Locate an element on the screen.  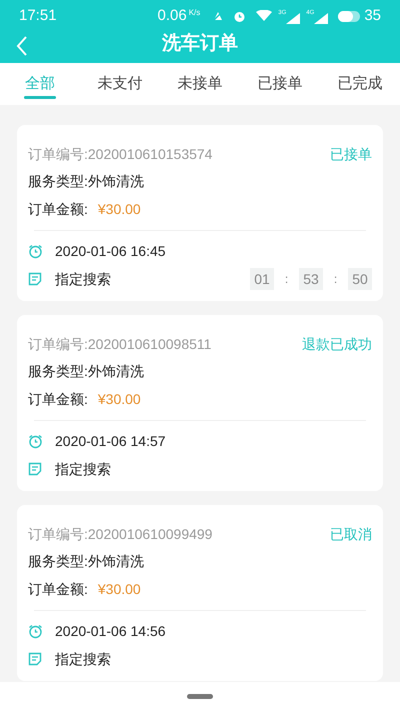
filter-tab: 已接单 is located at coordinates (280, 84).